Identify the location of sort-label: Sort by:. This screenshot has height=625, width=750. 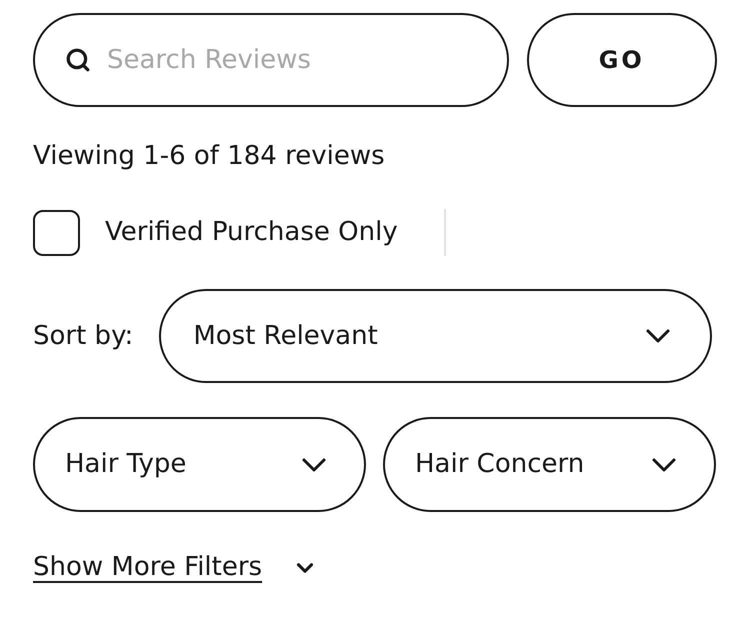
(83, 336).